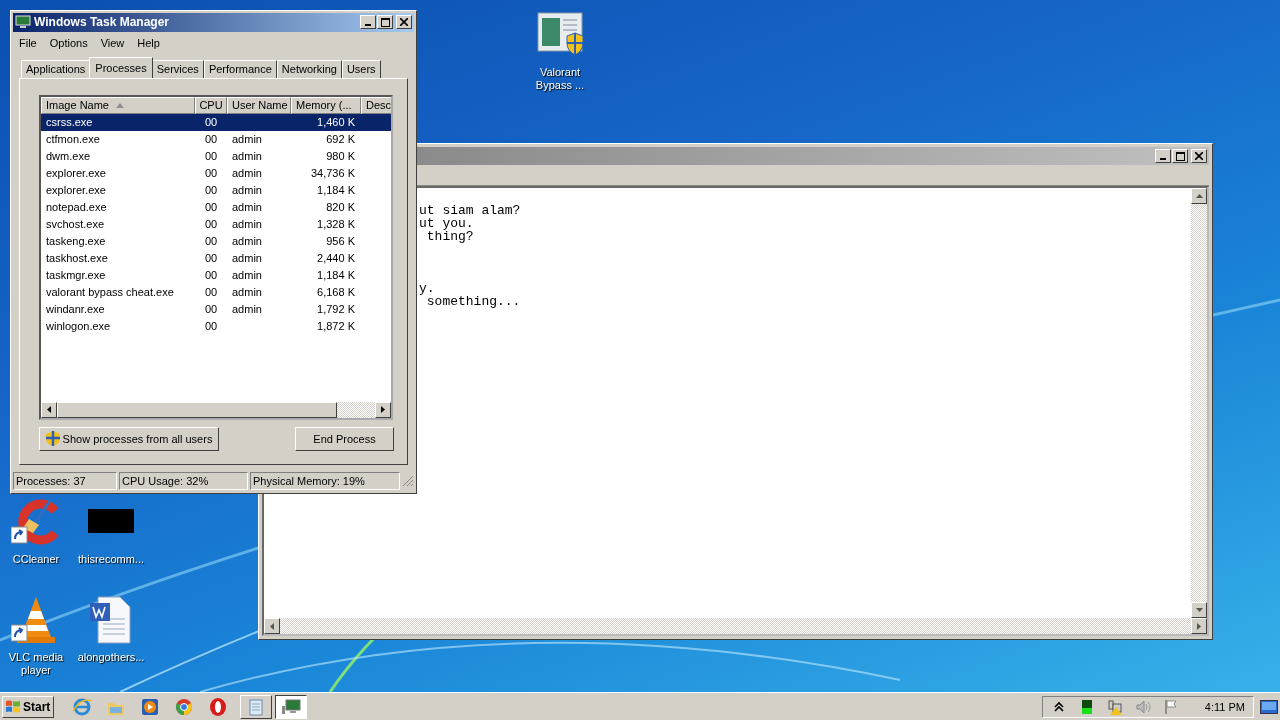 The height and width of the screenshot is (720, 1280). I want to click on notepad-icon, so click(256, 706).